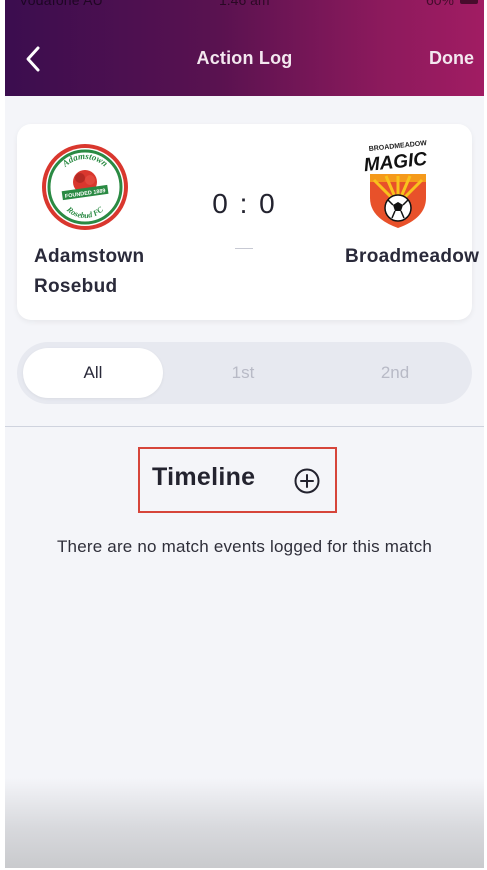  I want to click on header-bar: Vodafone AU 1:46 am 60% Action Log Done, so click(244, 48).